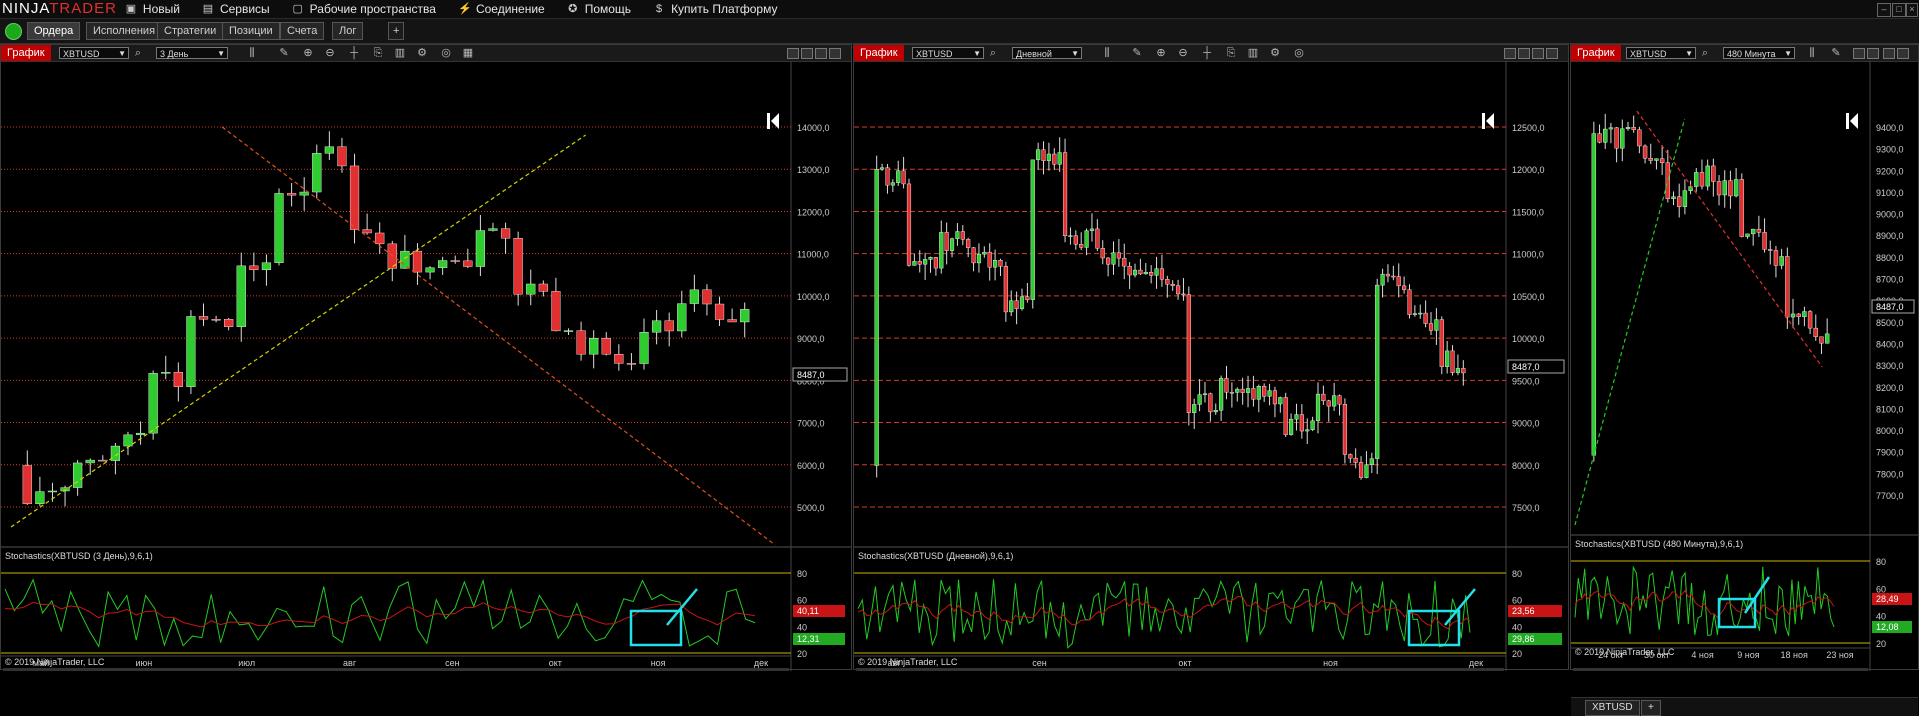 Image resolution: width=1919 pixels, height=716 pixels. I want to click on close-button: ×, so click(1912, 10).